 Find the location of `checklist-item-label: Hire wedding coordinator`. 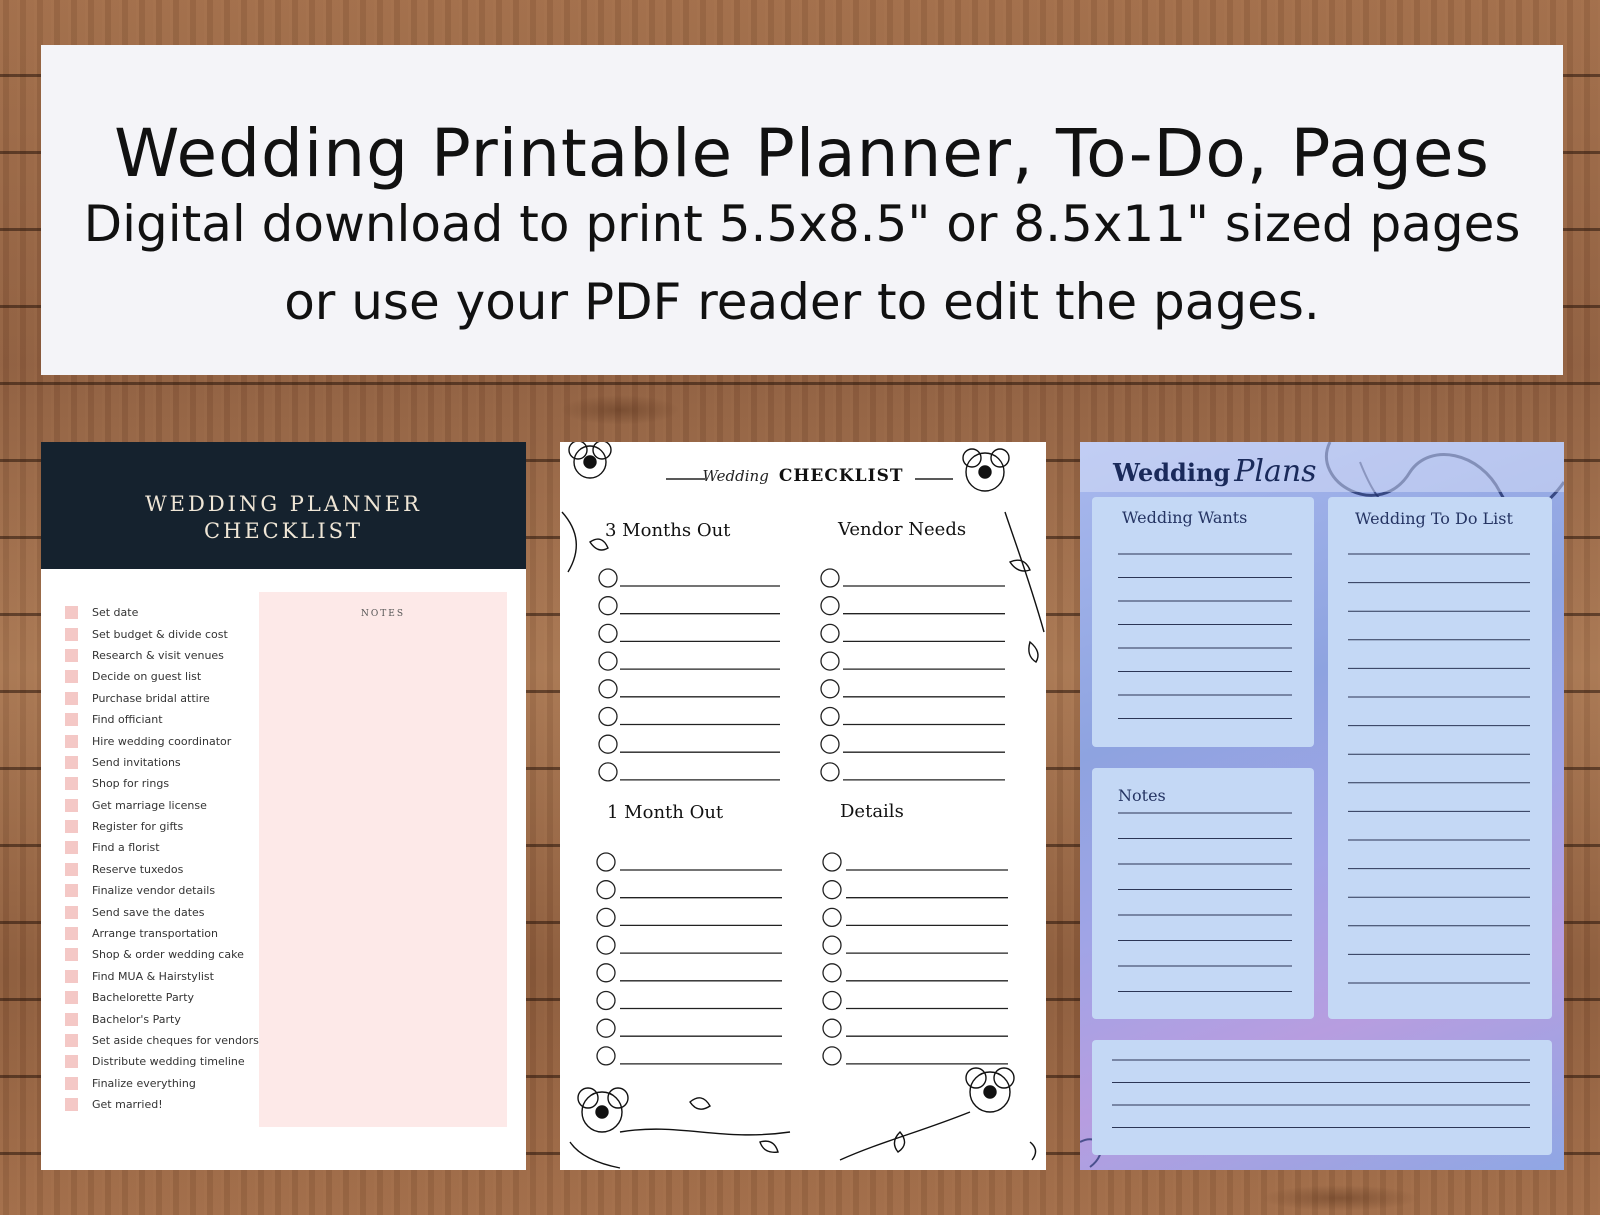

checklist-item-label: Hire wedding coordinator is located at coordinates (162, 741).